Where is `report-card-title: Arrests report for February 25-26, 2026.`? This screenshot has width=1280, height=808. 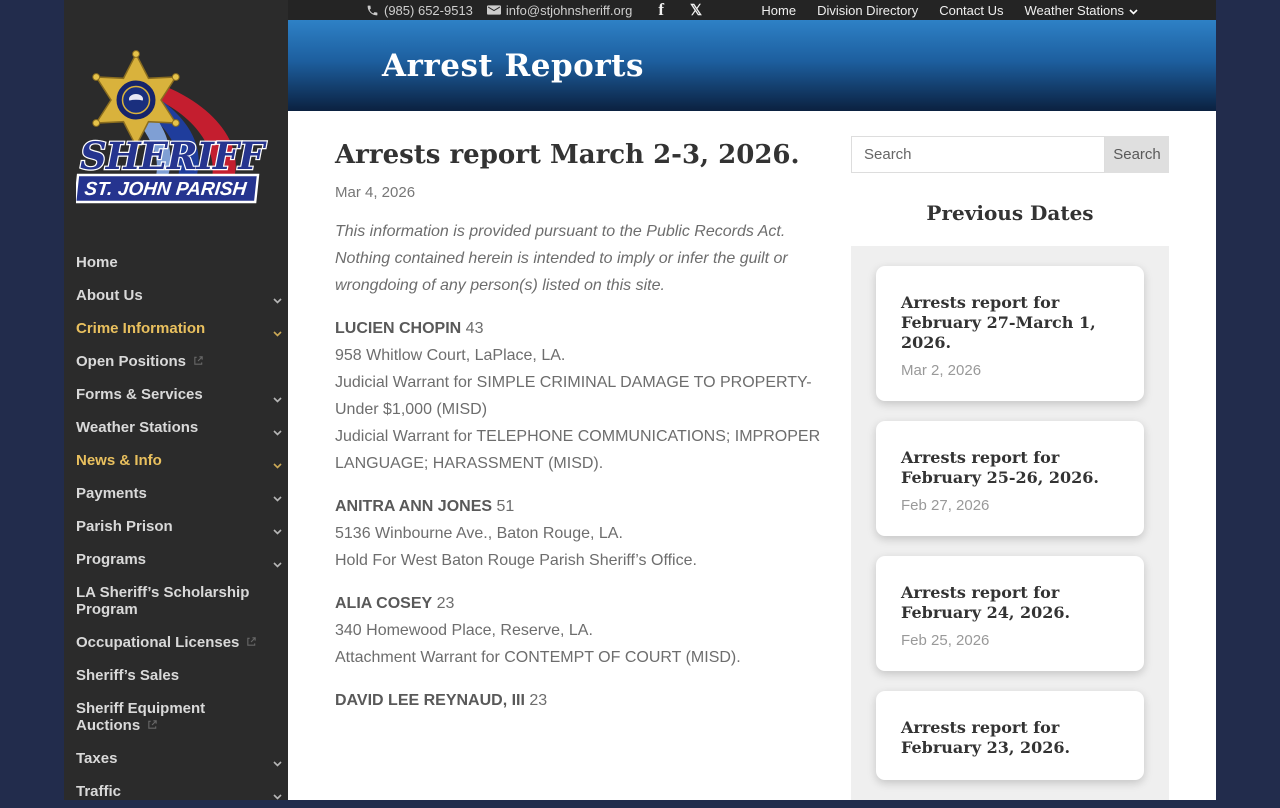 report-card-title: Arrests report for February 25-26, 2026. is located at coordinates (1010, 468).